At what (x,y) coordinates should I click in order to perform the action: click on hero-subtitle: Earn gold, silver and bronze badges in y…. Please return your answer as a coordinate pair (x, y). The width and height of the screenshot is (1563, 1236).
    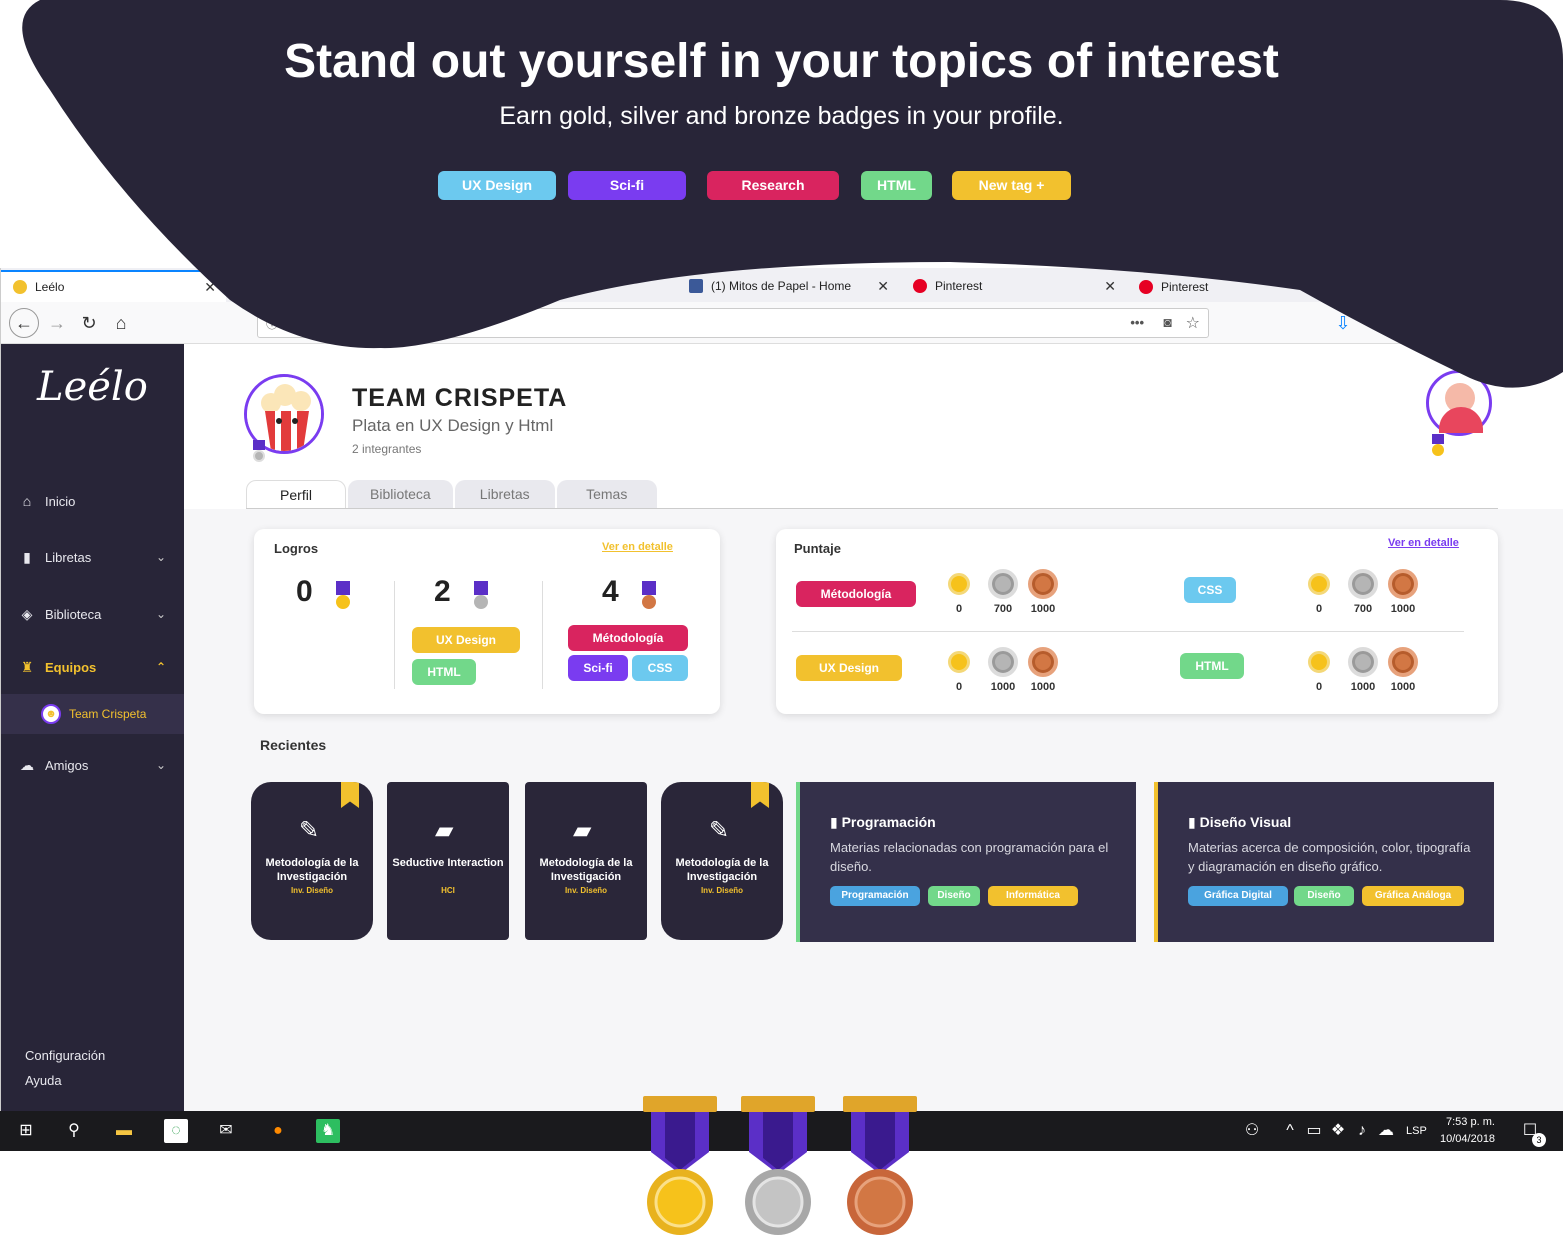
    Looking at the image, I should click on (781, 116).